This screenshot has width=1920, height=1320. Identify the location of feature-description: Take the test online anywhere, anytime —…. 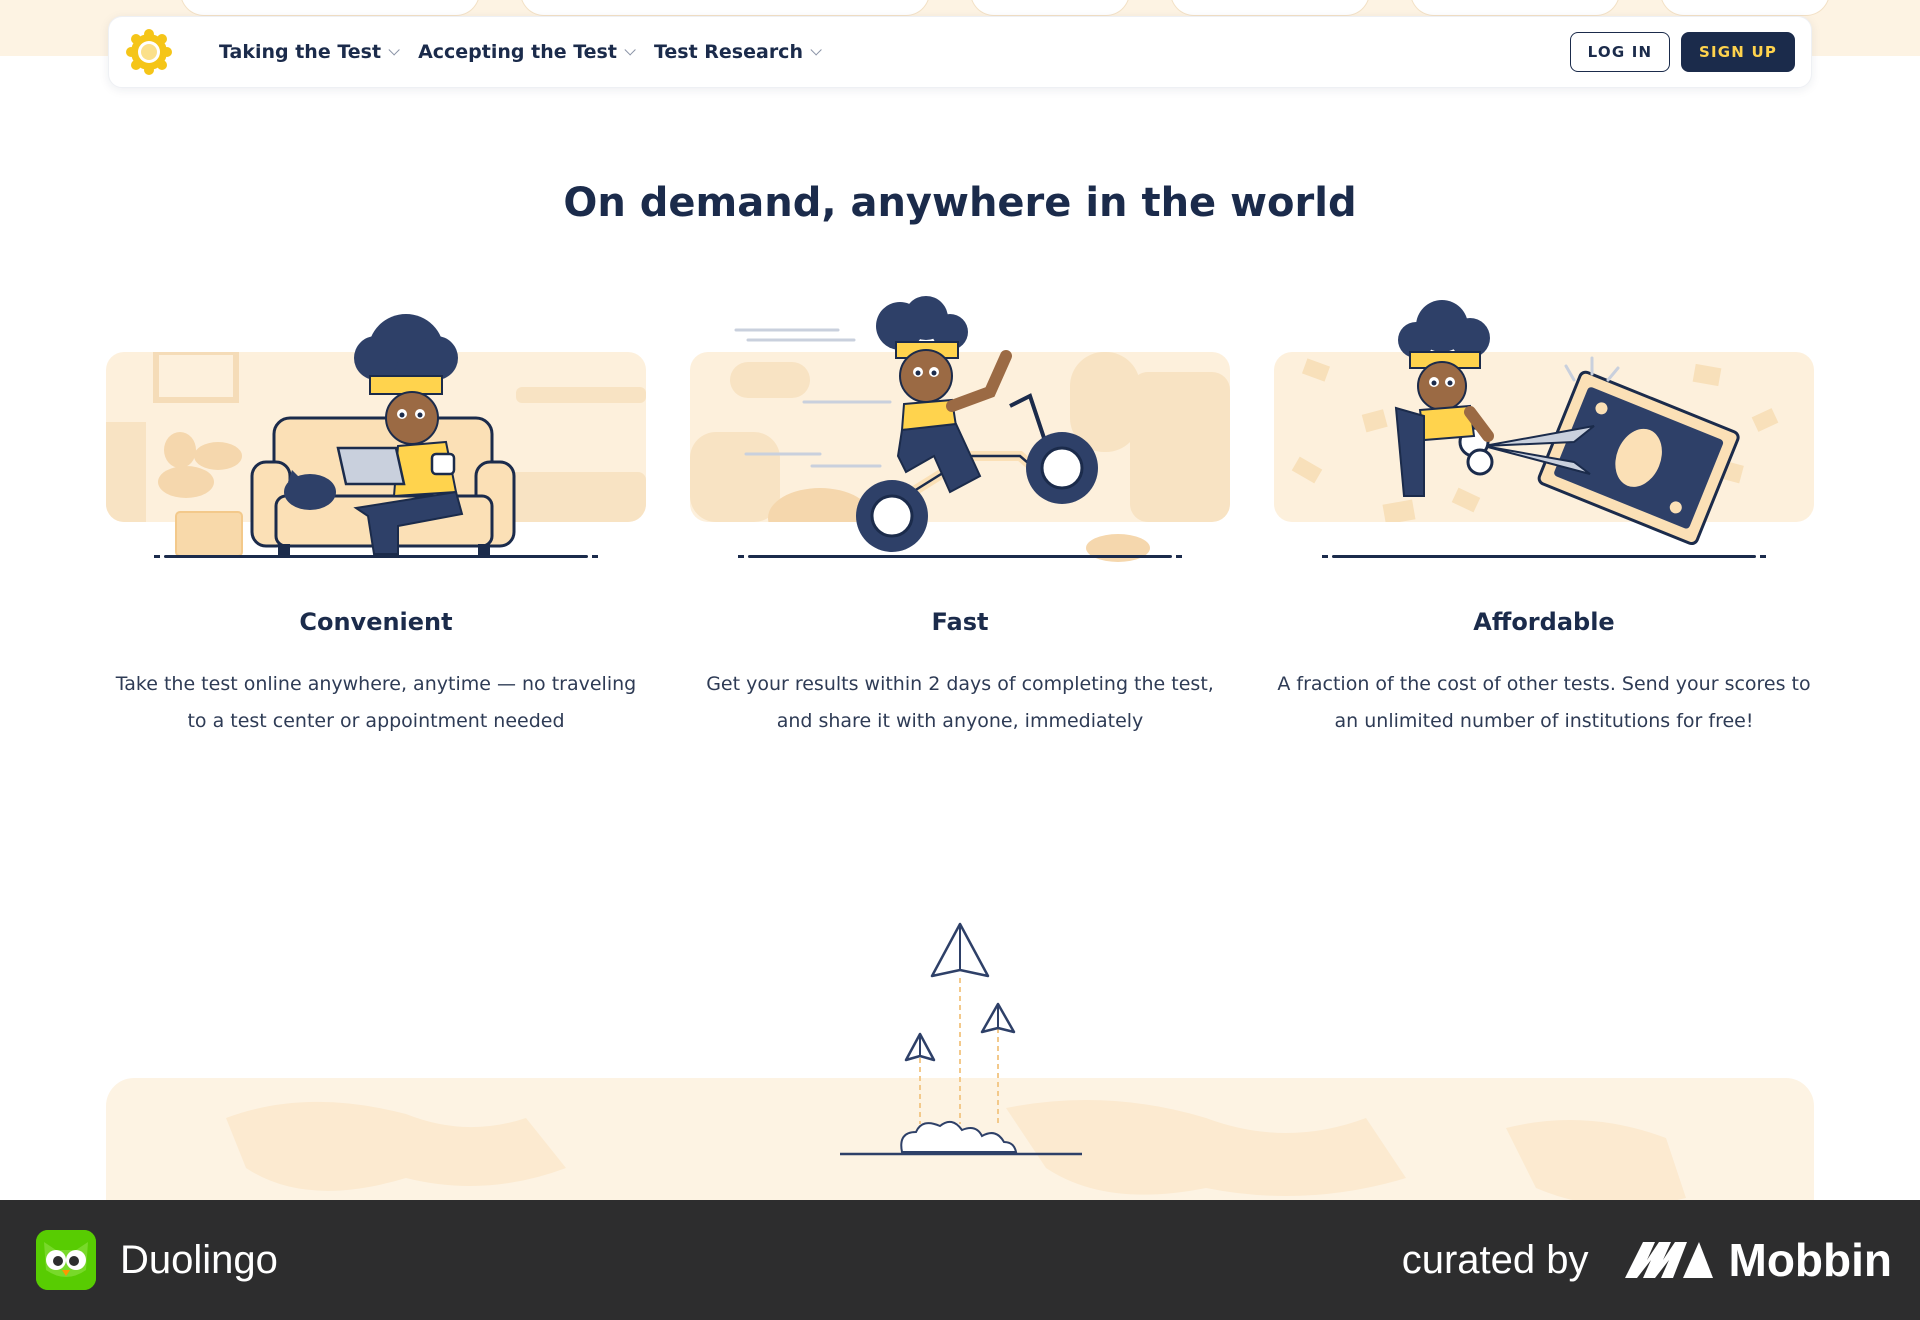
(376, 702).